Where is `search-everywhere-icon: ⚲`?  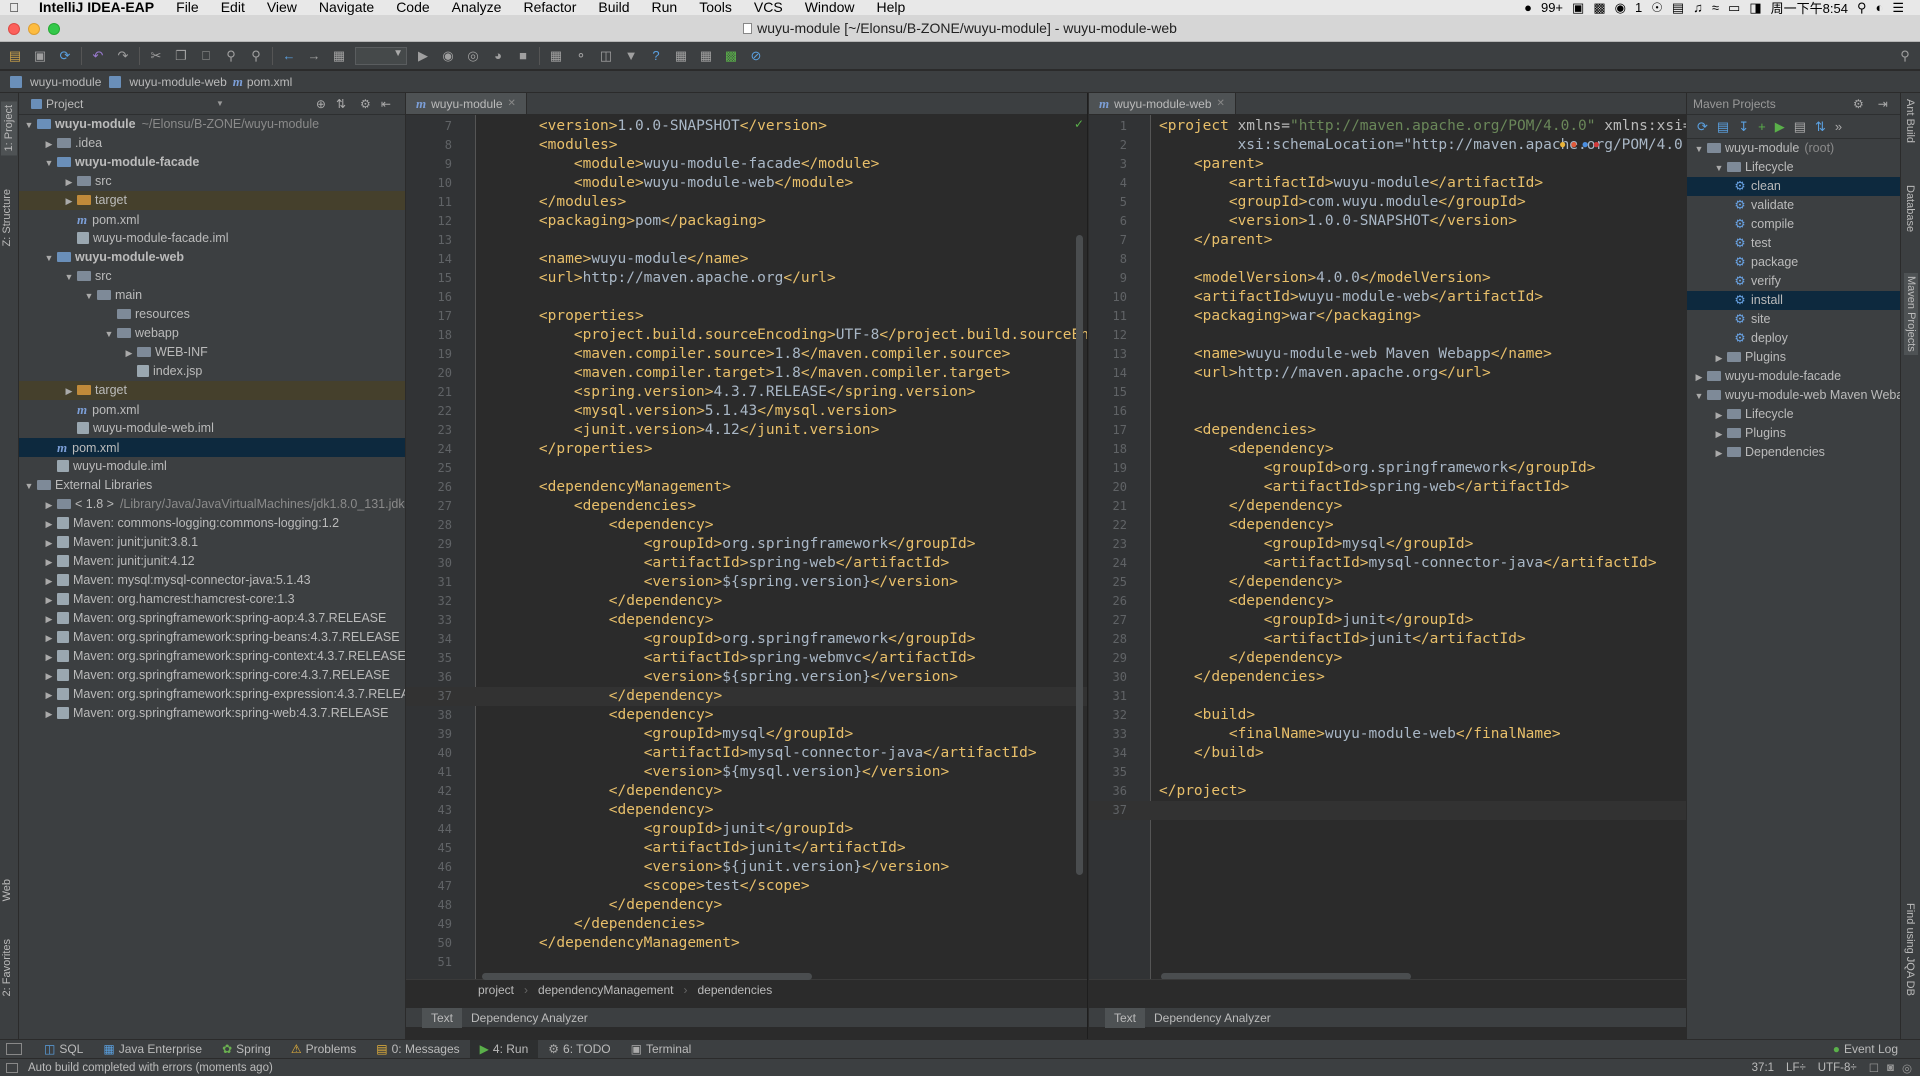 search-everywhere-icon: ⚲ is located at coordinates (1905, 56).